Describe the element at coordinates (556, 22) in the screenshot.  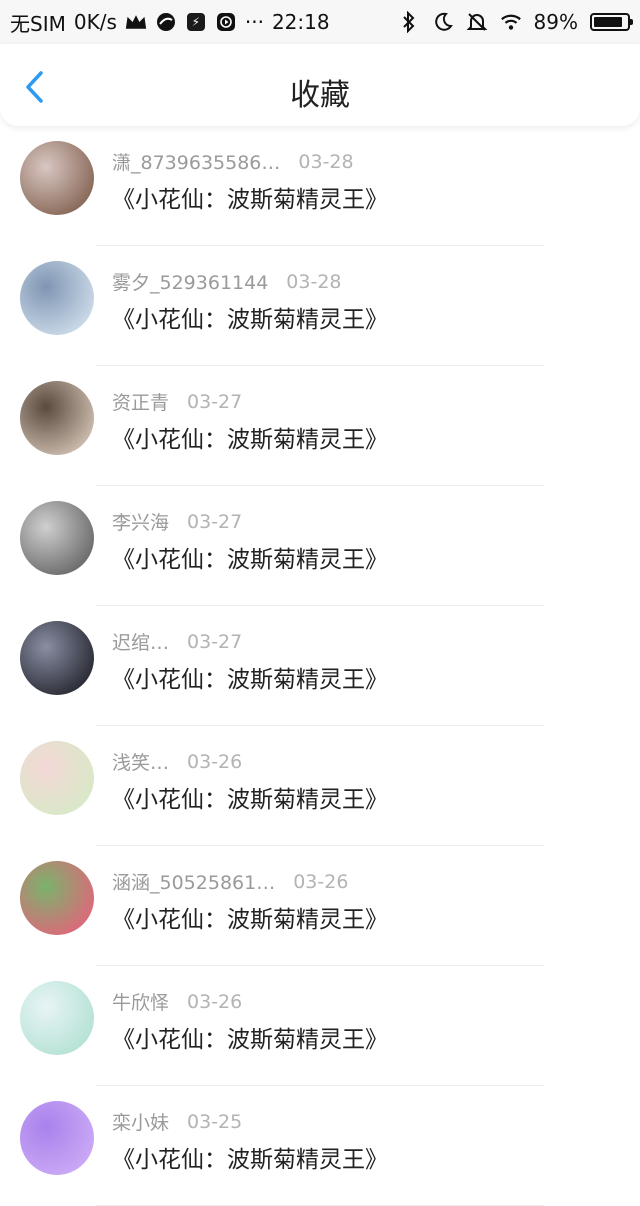
I see `battery-percent: 89%` at that location.